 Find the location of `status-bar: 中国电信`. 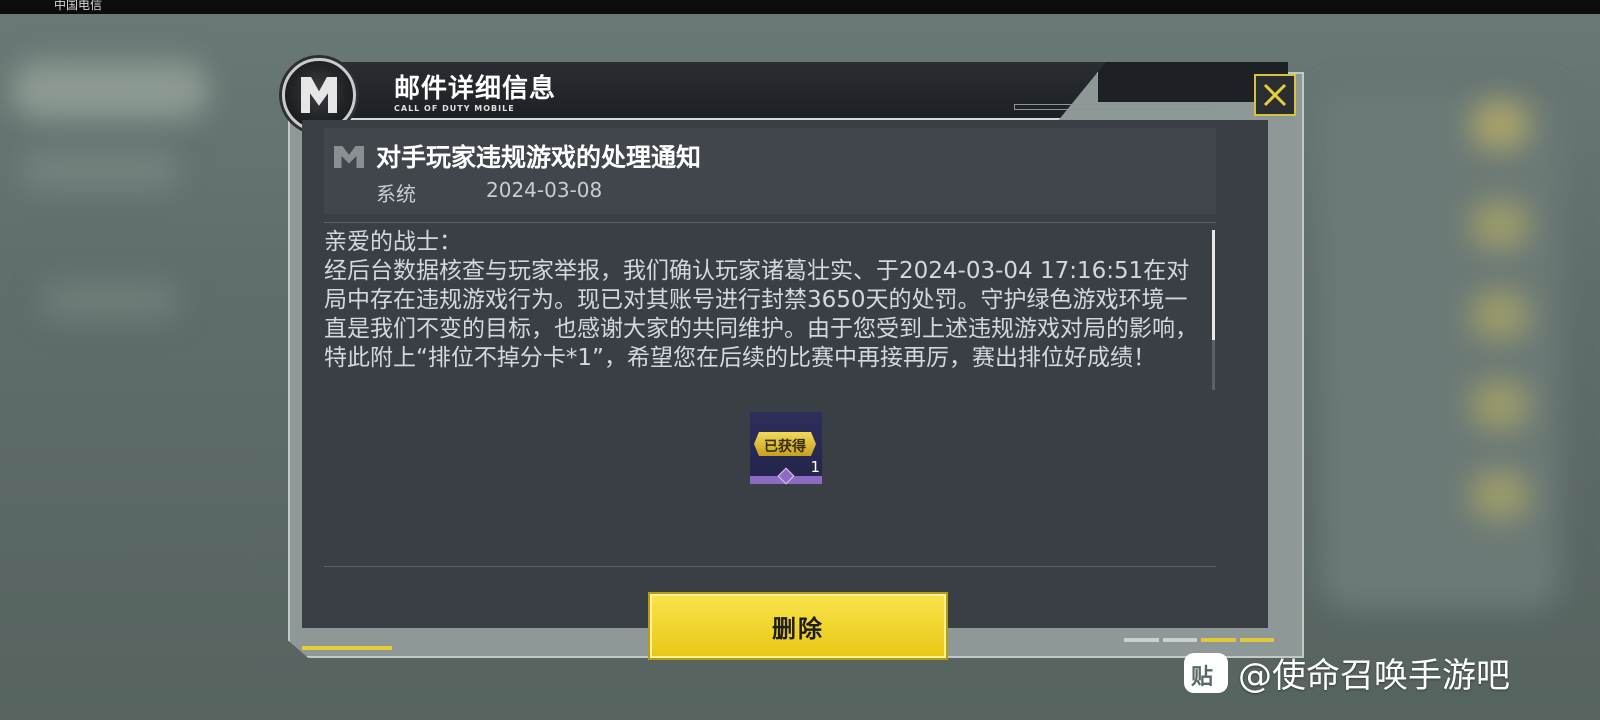

status-bar: 中国电信 is located at coordinates (800, 7).